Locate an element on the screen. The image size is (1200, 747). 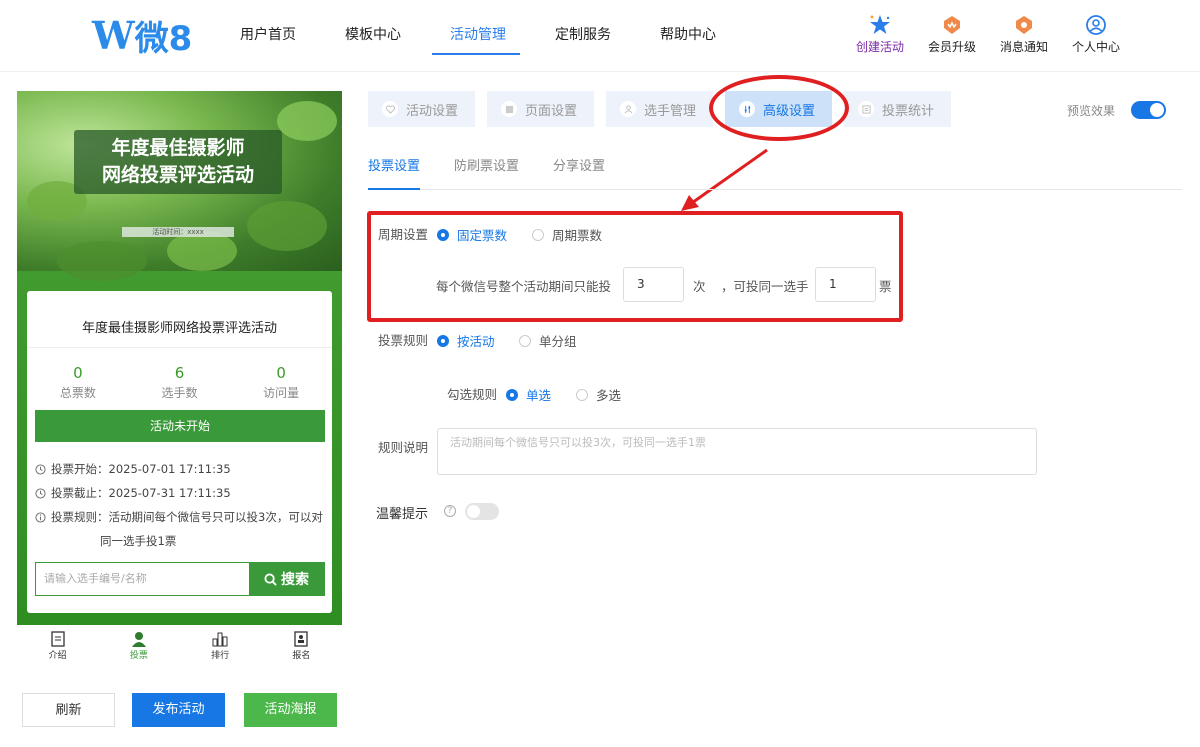
nav-home: 用户首页 is located at coordinates (268, 34).